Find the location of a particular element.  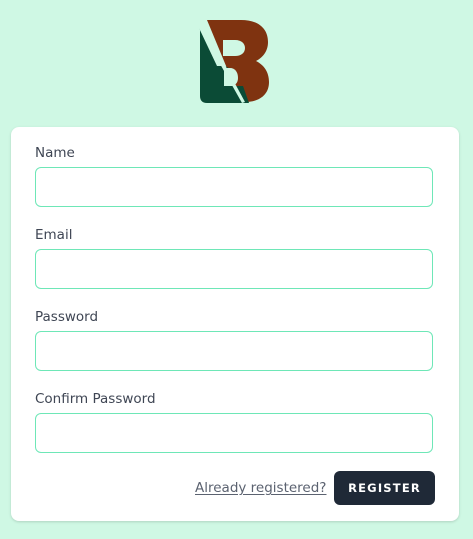

app-logo is located at coordinates (235, 62).